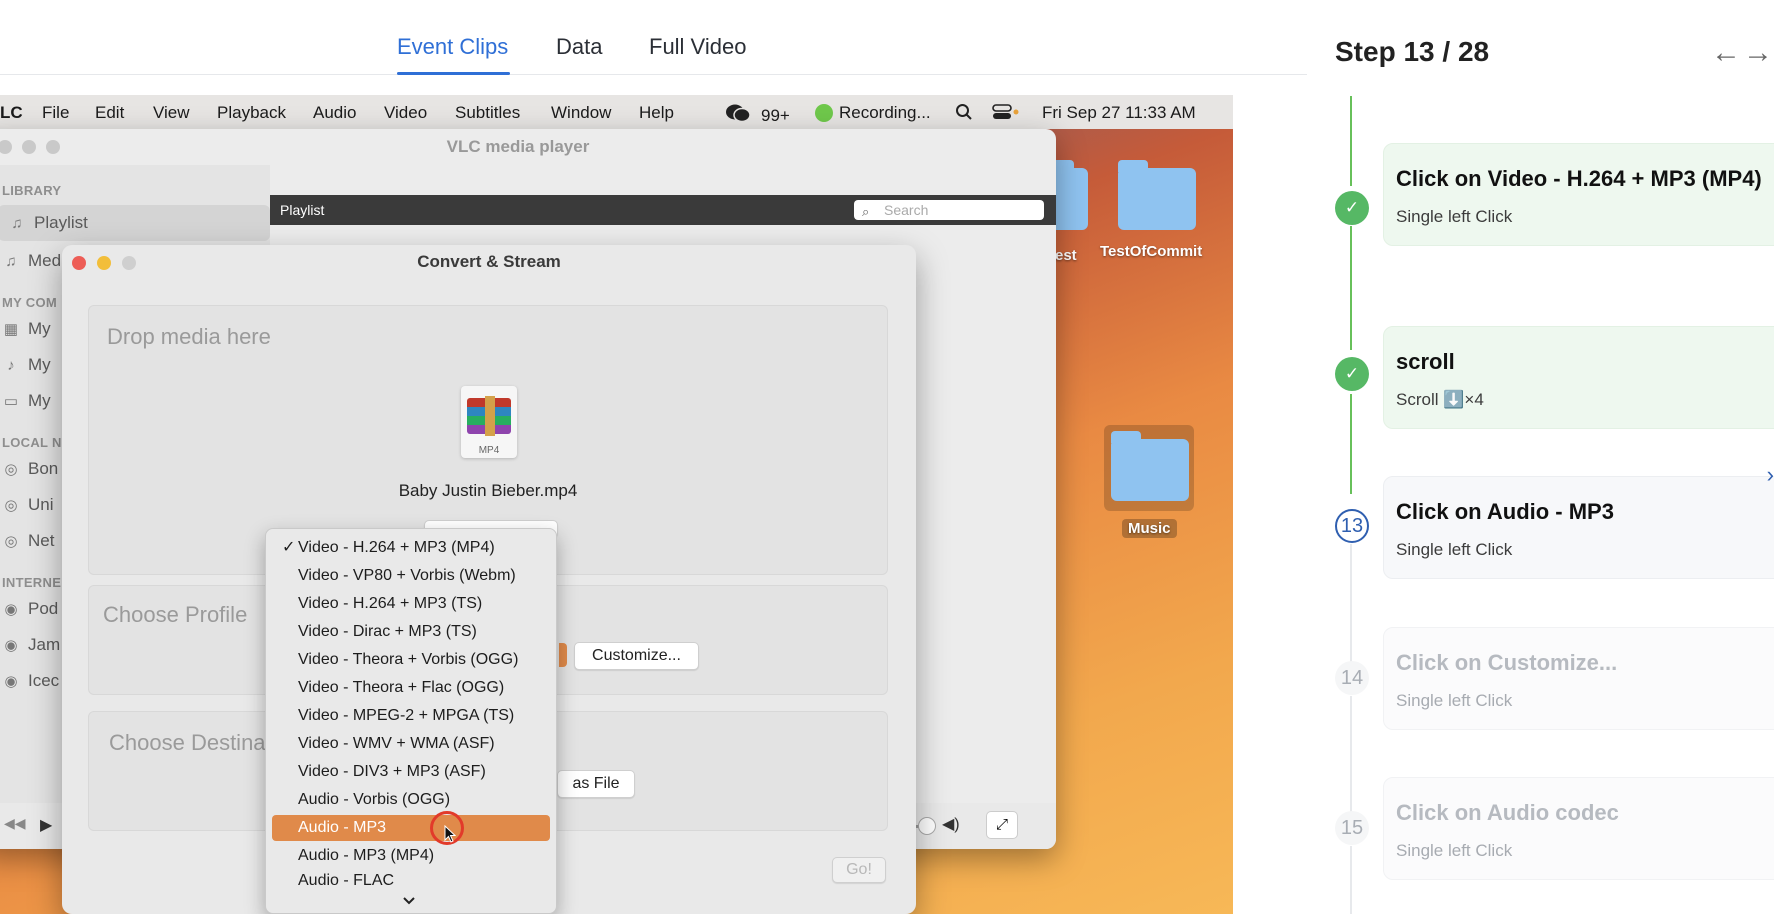 The image size is (1774, 914). Describe the element at coordinates (26, 401) in the screenshot. I see `sidebar-item-my-pictures: ▭ My` at that location.